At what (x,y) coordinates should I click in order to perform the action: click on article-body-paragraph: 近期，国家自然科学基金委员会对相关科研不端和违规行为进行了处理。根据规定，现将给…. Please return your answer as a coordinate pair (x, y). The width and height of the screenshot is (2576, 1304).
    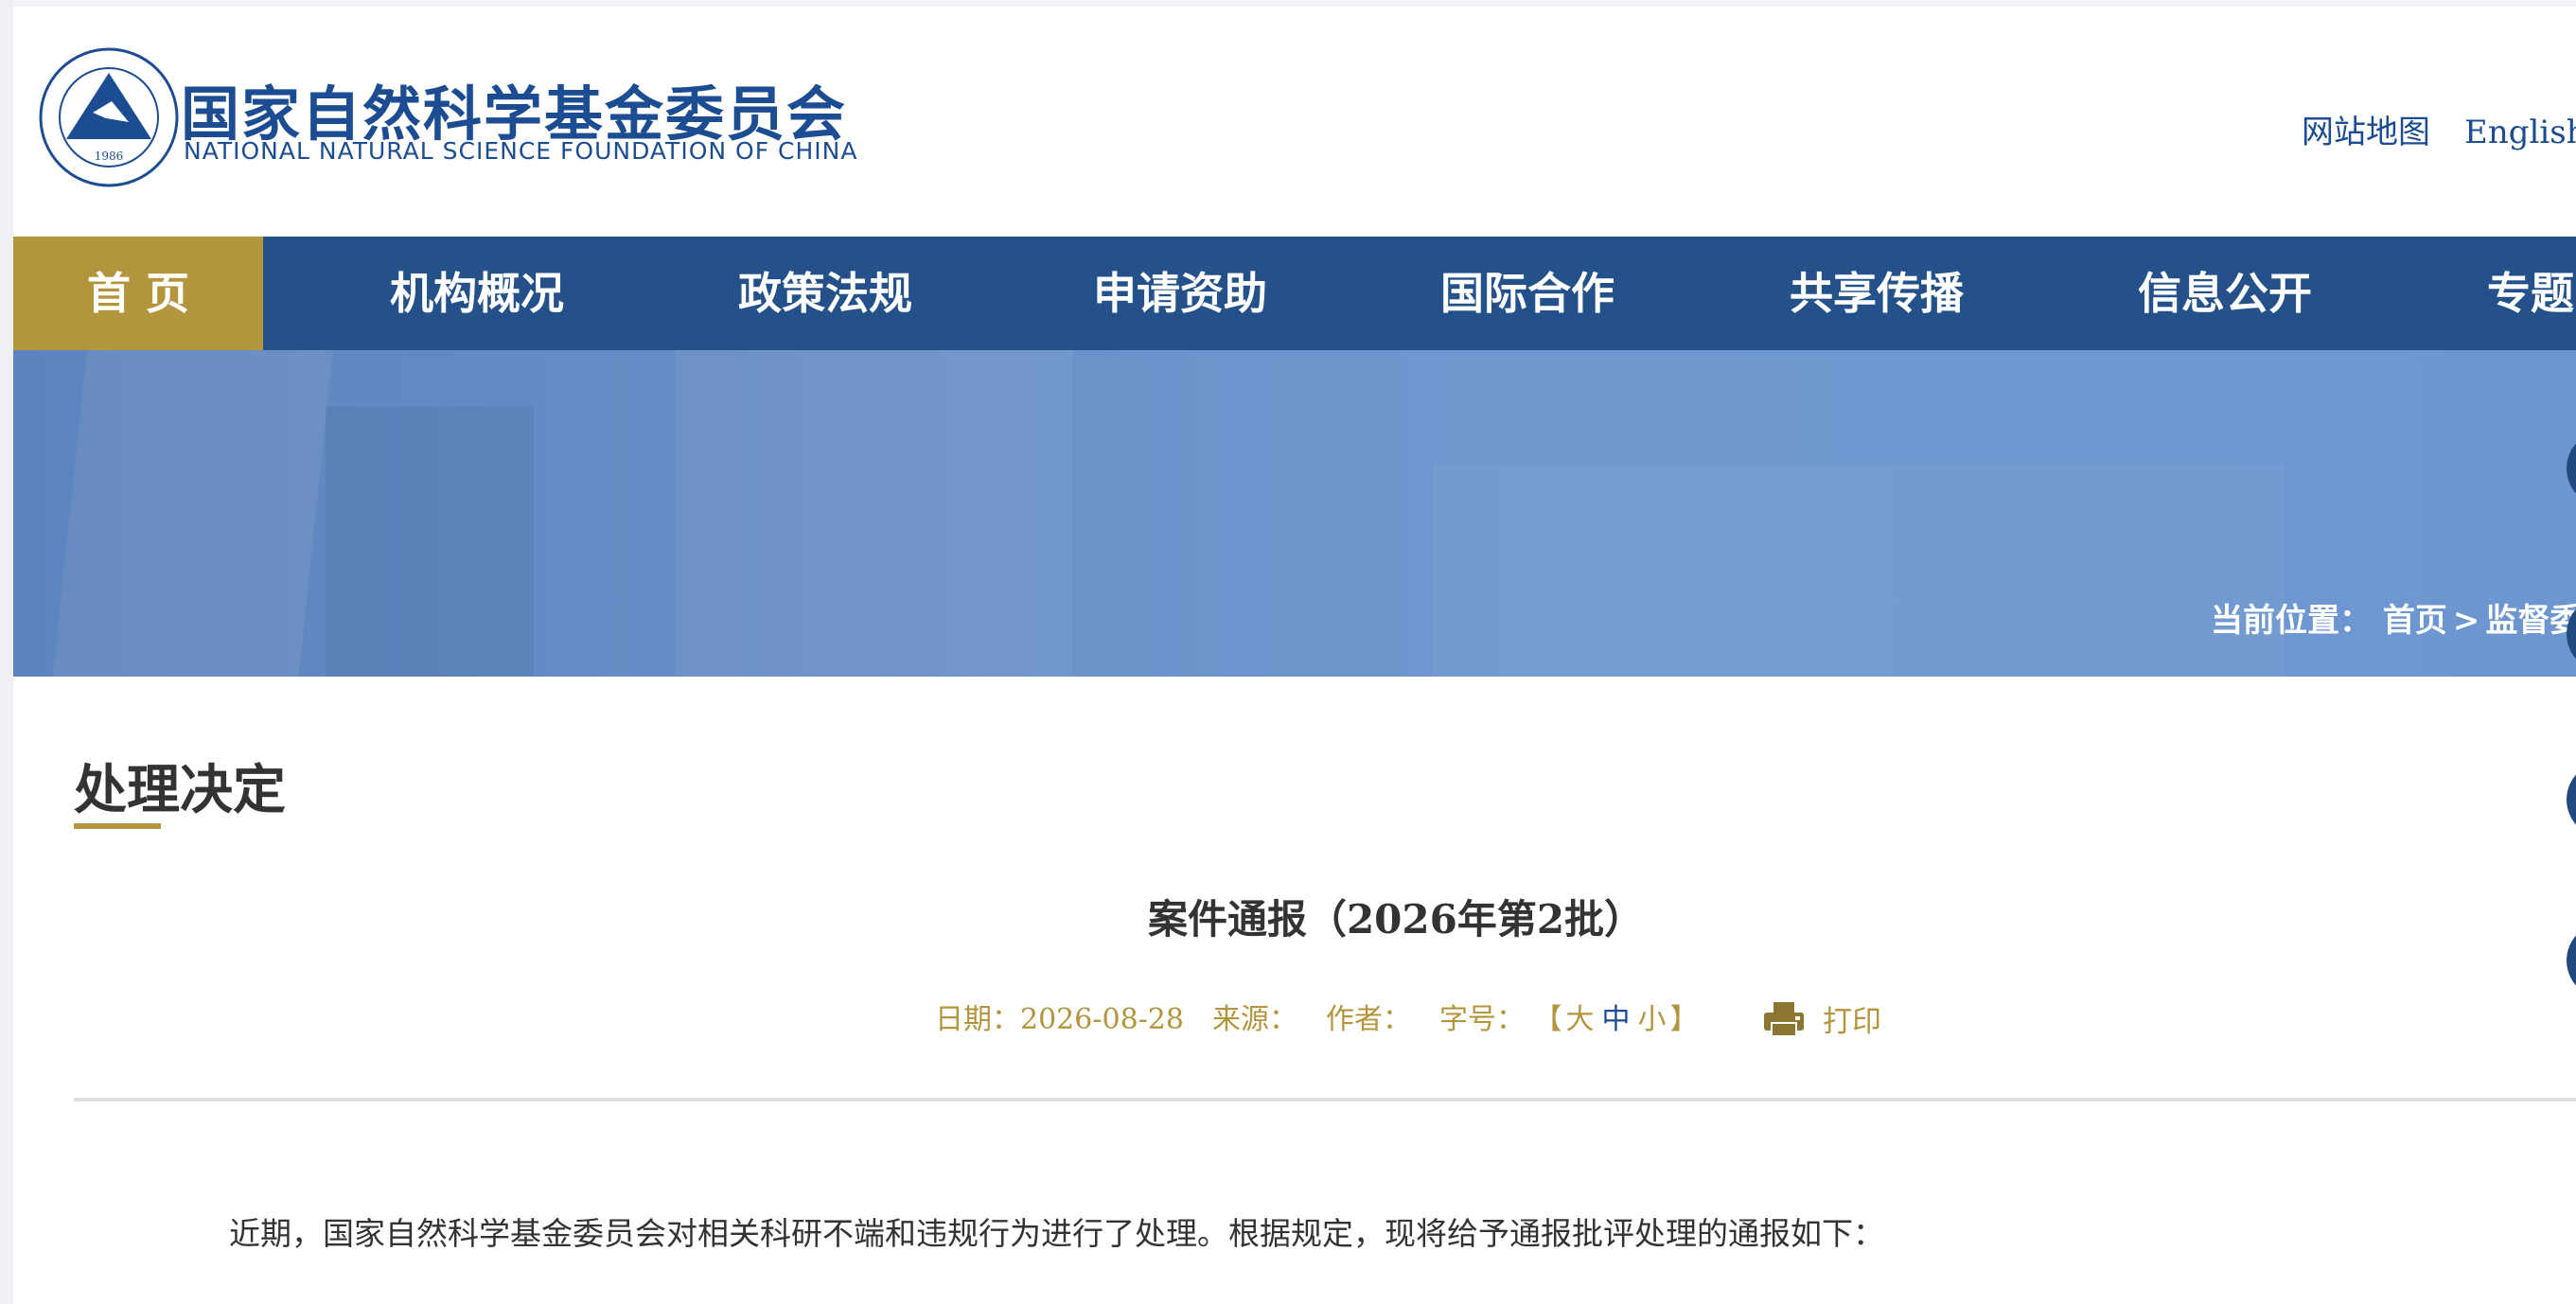
    Looking at the image, I should click on (1056, 1234).